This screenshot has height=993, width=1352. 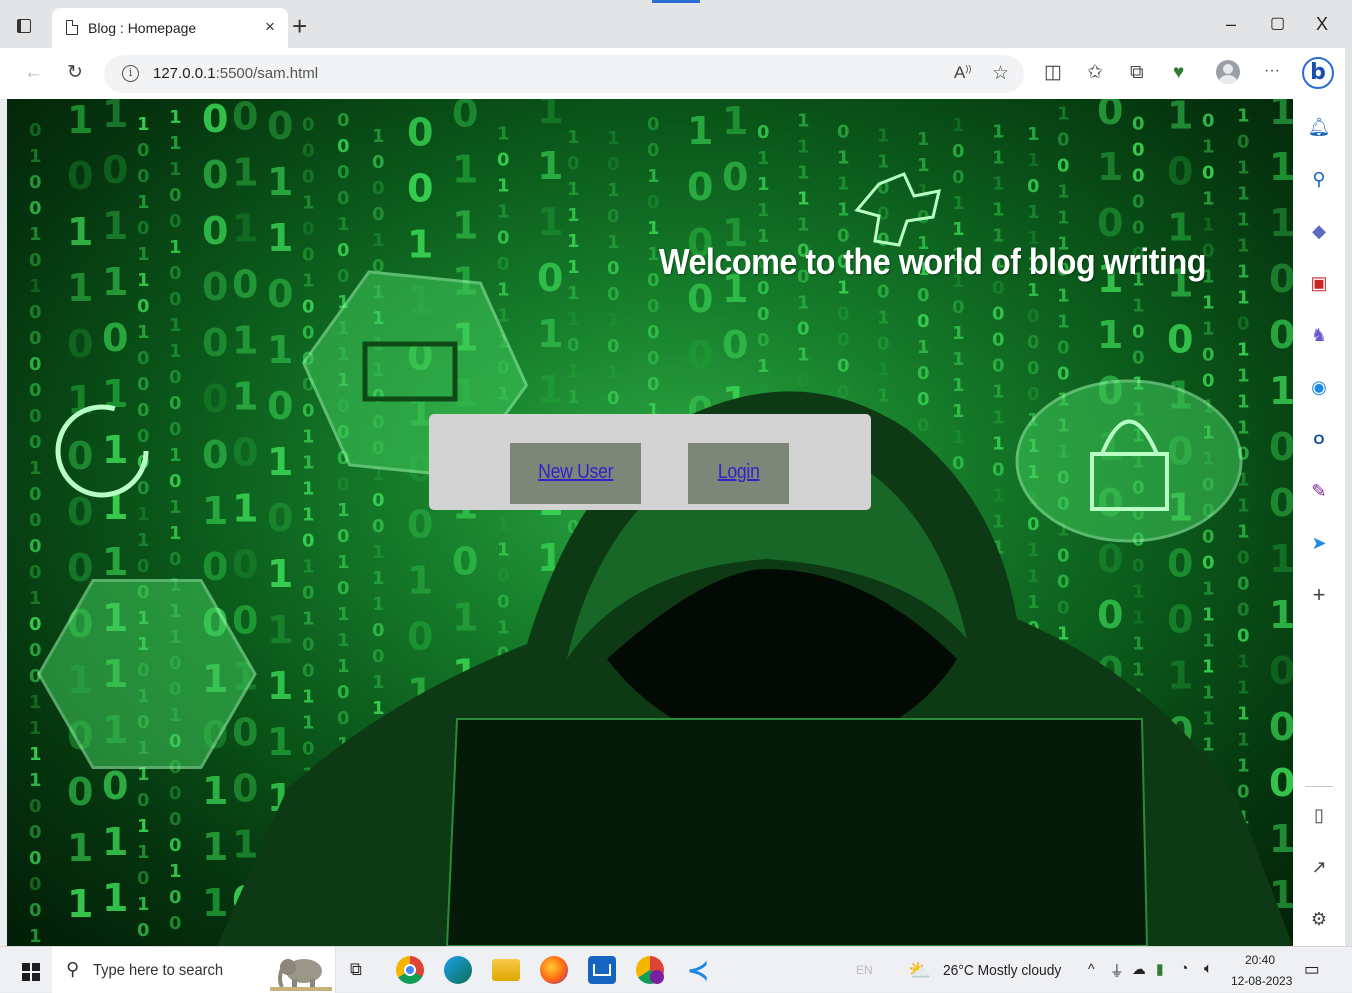 What do you see at coordinates (1228, 72) in the screenshot?
I see `profile-avatar` at bounding box center [1228, 72].